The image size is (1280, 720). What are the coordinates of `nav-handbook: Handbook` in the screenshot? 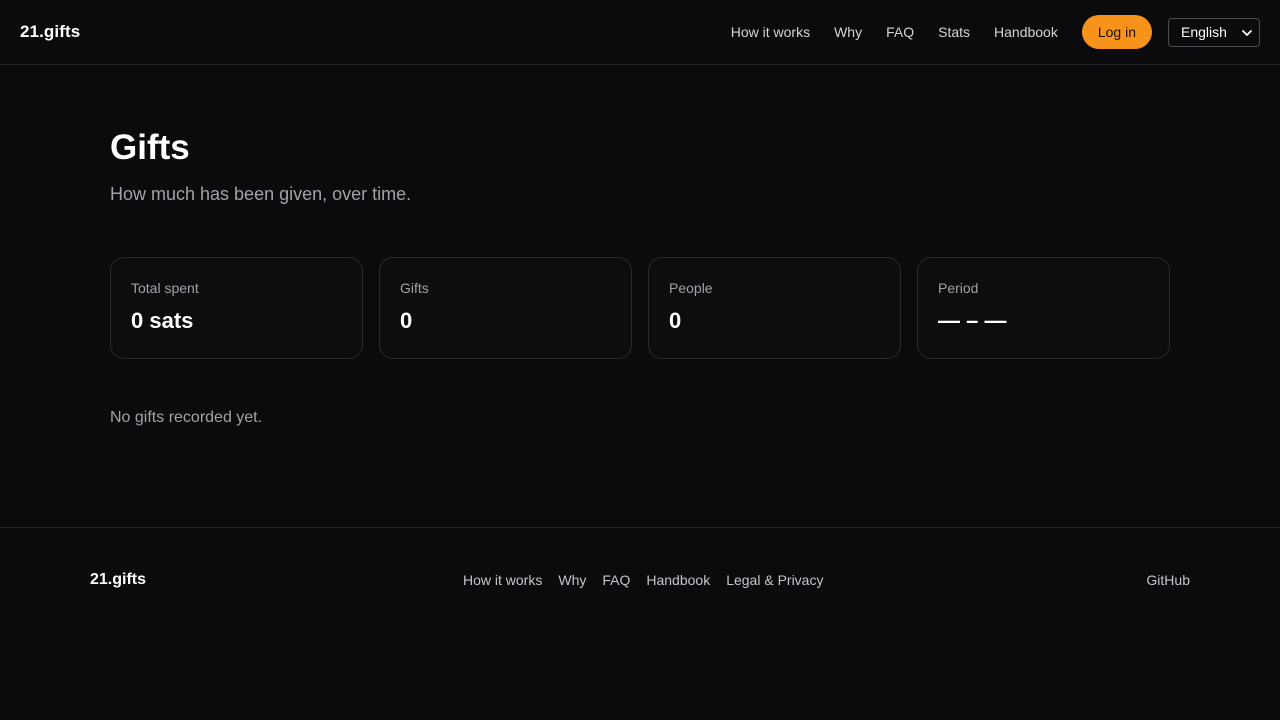 It's located at (1026, 32).